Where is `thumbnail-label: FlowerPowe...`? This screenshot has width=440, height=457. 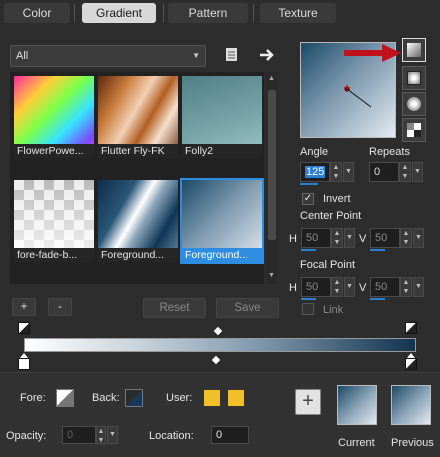
thumbnail-label: FlowerPowe... is located at coordinates (54, 151).